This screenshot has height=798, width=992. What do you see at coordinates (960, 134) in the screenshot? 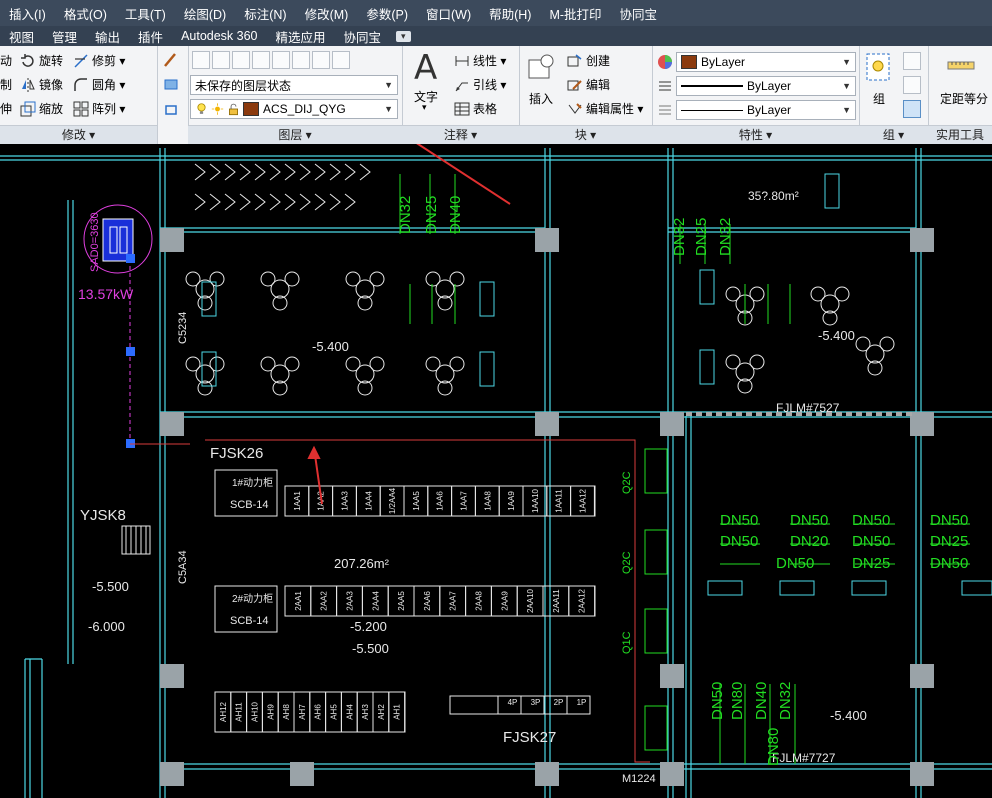
I see `utilities-panel-title: 实用工具` at bounding box center [960, 134].